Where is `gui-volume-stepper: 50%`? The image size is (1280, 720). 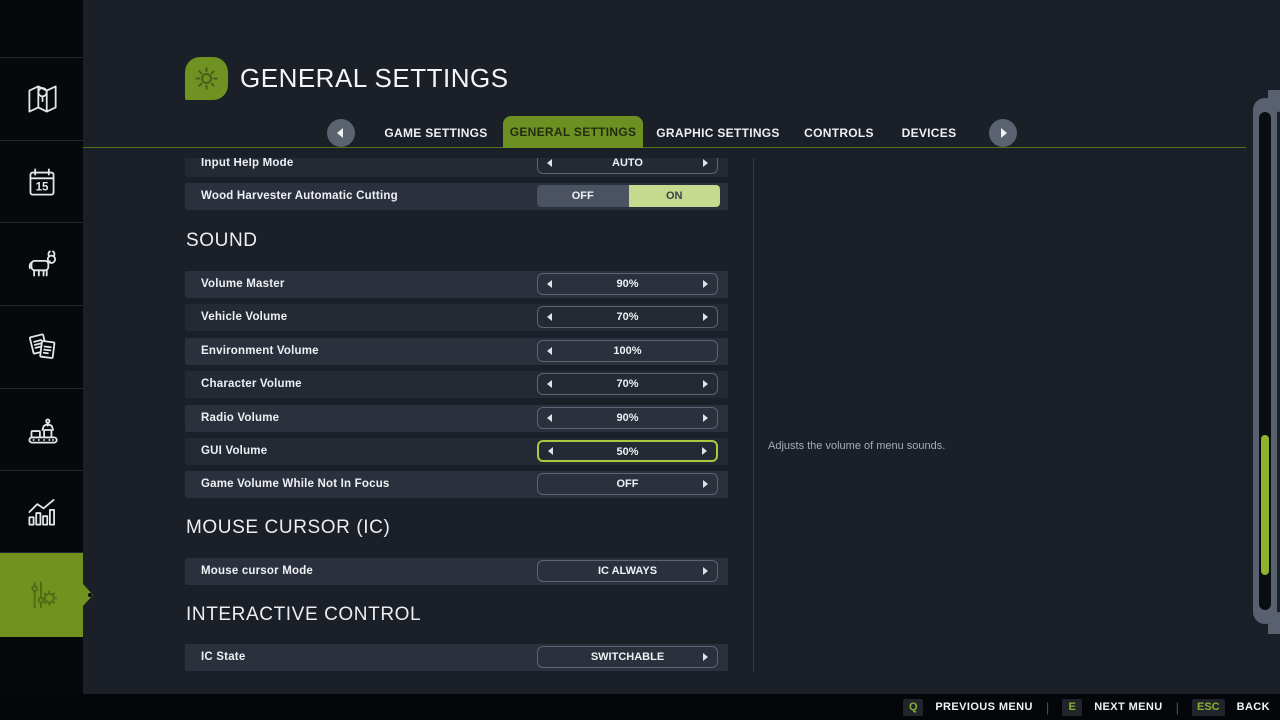 gui-volume-stepper: 50% is located at coordinates (627, 451).